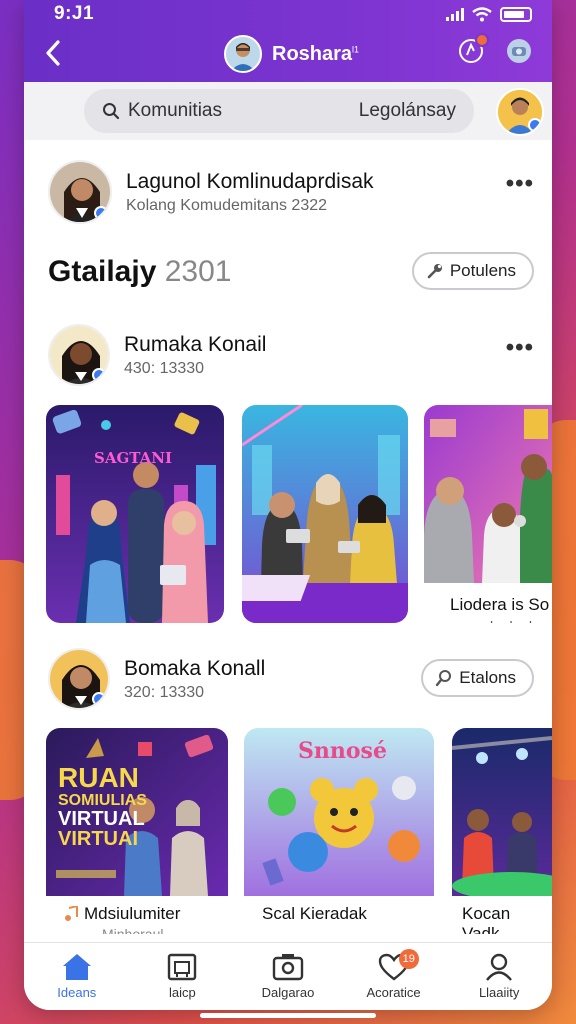 The width and height of the screenshot is (576, 1024). What do you see at coordinates (227, 205) in the screenshot?
I see `post-subtitle: Kolang Komudemitans 2322` at bounding box center [227, 205].